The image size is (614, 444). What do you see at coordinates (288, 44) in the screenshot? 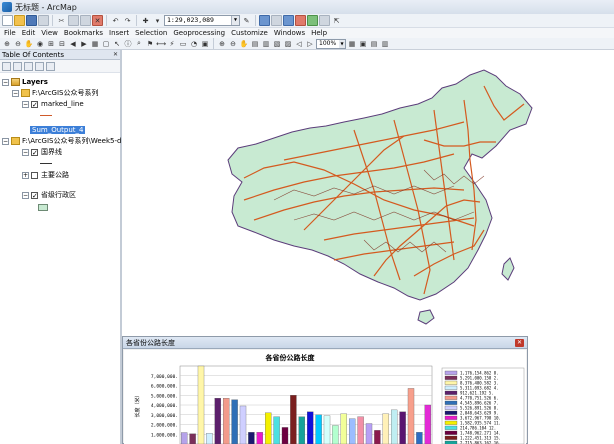
I see `layout-fixed-zoom-out-icon: ▨` at bounding box center [288, 44].